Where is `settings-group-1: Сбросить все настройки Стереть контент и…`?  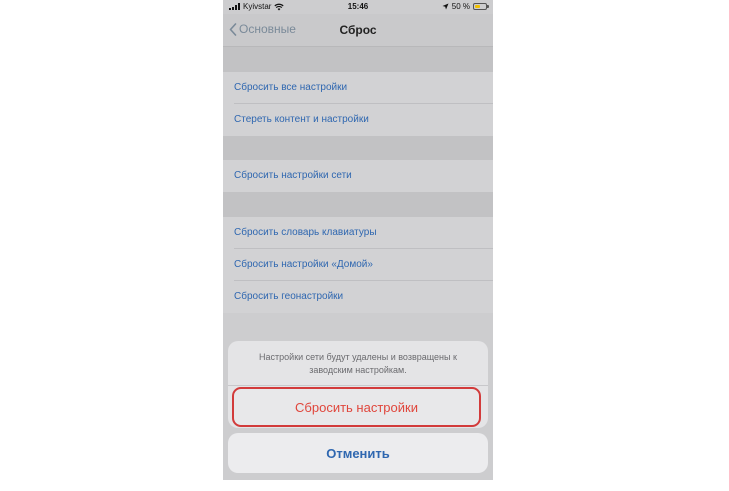 settings-group-1: Сбросить все настройки Стереть контент и… is located at coordinates (358, 104).